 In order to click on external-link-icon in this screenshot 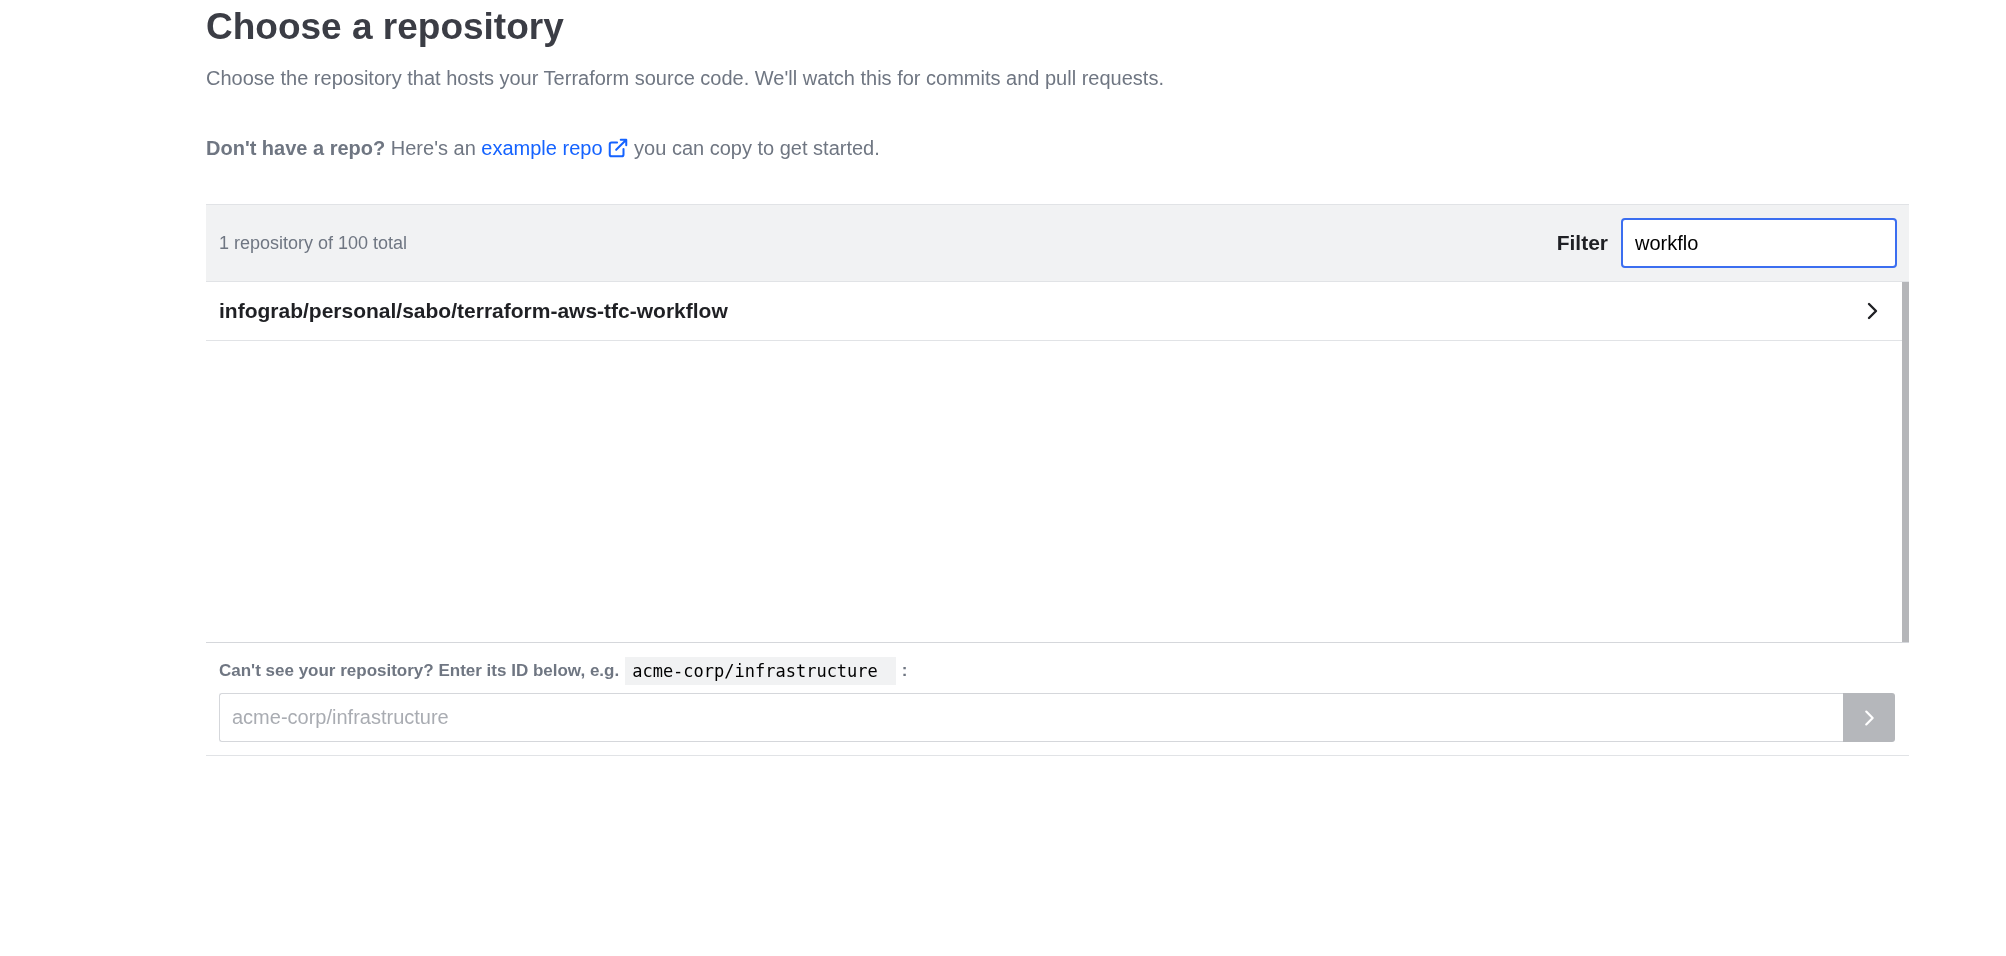, I will do `click(617, 148)`.